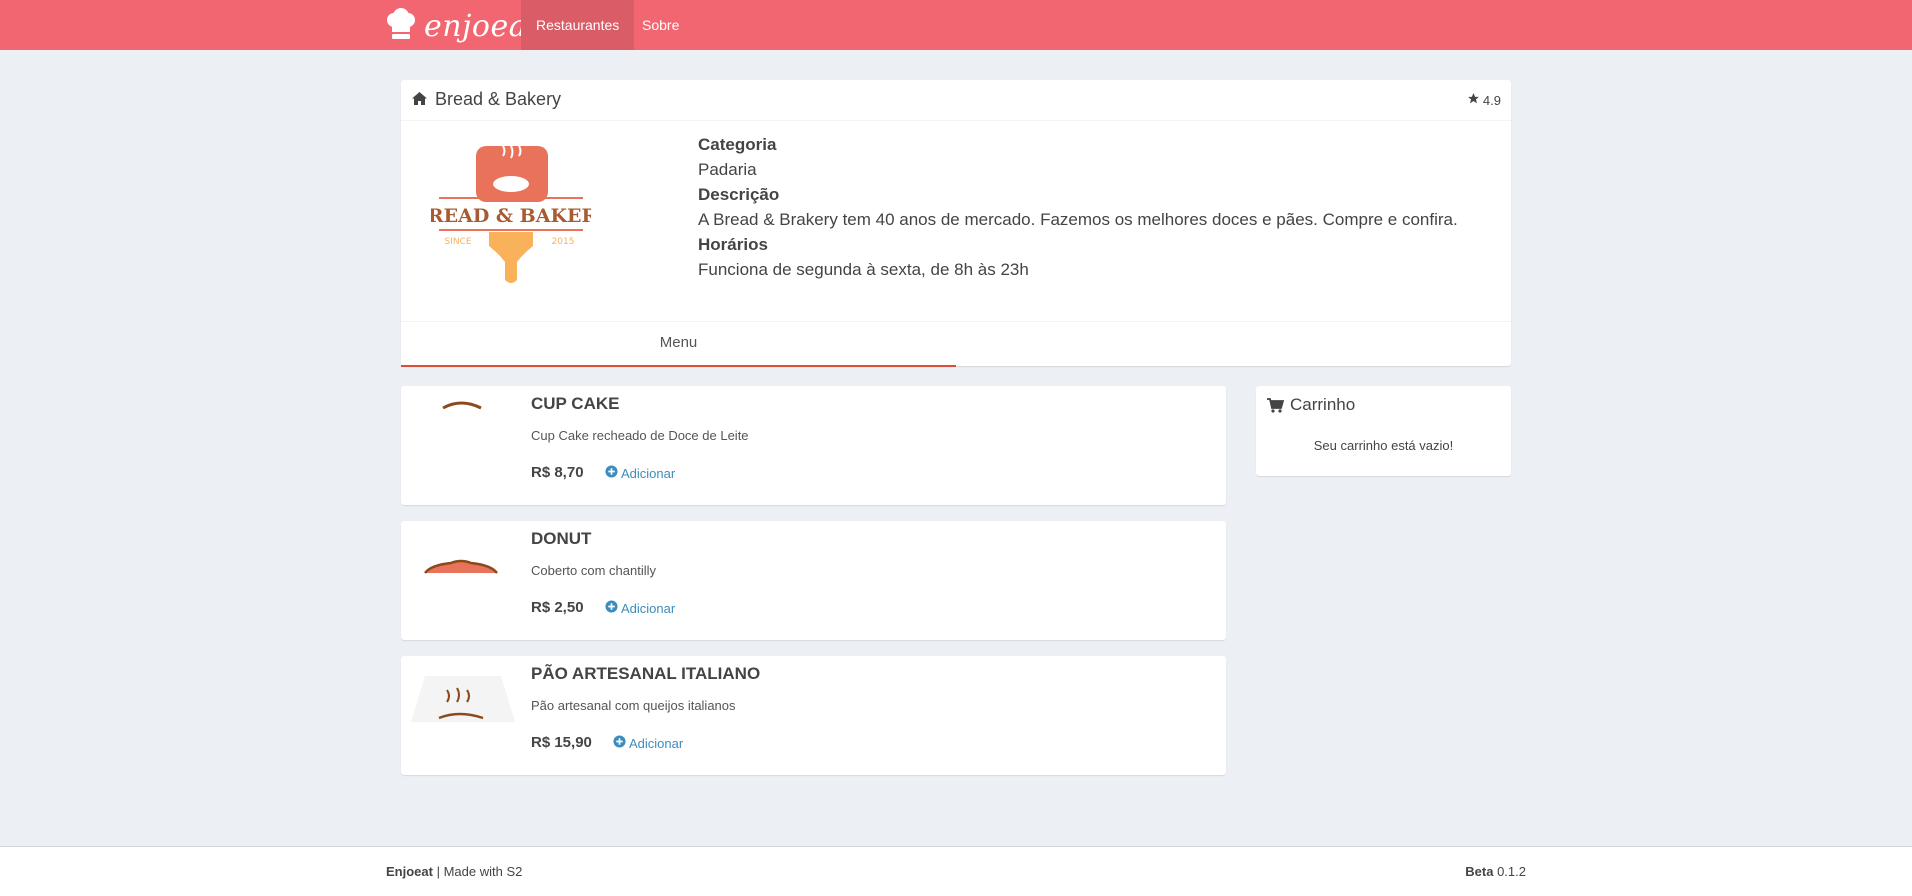 The width and height of the screenshot is (1912, 896). What do you see at coordinates (956, 25) in the screenshot?
I see `navbar: enjoeat Restaurantes Sobre` at bounding box center [956, 25].